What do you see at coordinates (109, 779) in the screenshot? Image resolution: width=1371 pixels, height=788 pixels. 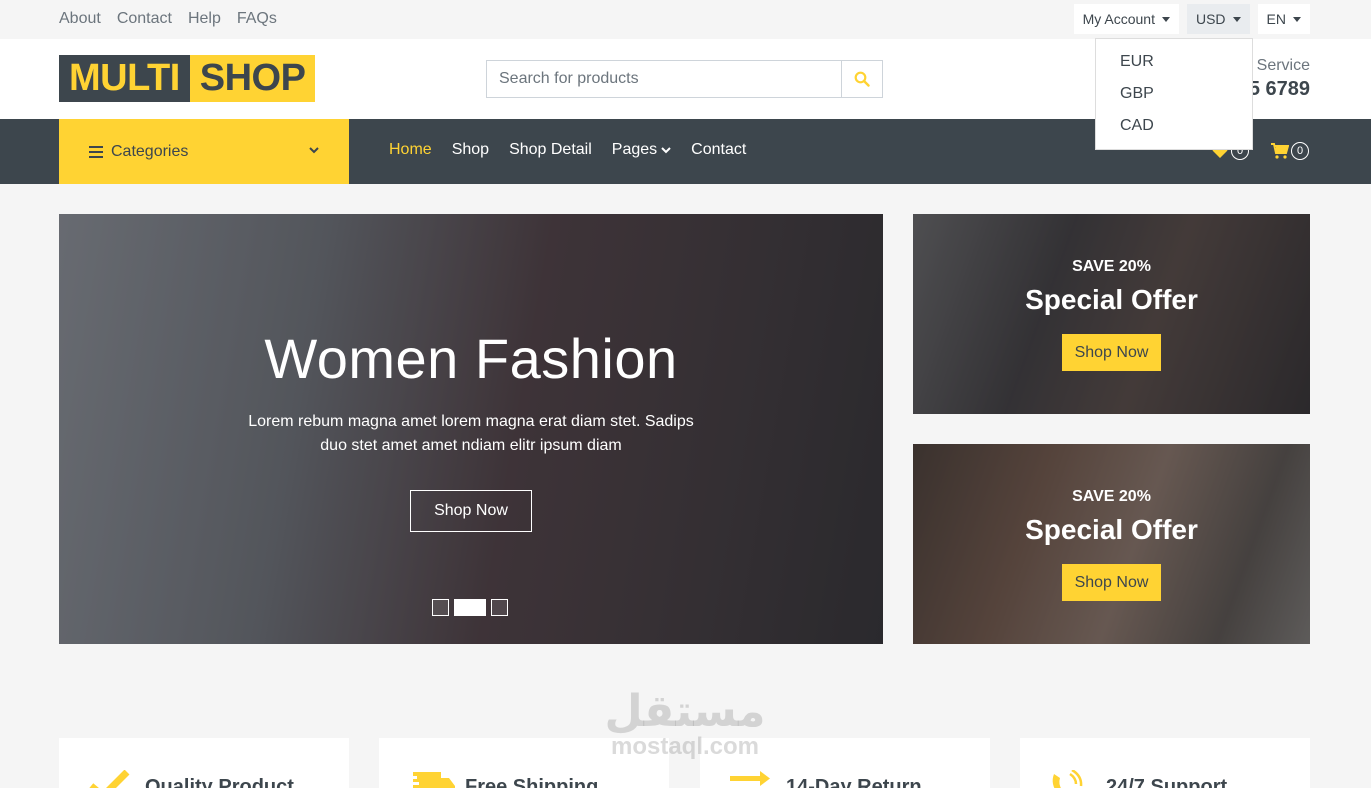 I see `check-icon` at bounding box center [109, 779].